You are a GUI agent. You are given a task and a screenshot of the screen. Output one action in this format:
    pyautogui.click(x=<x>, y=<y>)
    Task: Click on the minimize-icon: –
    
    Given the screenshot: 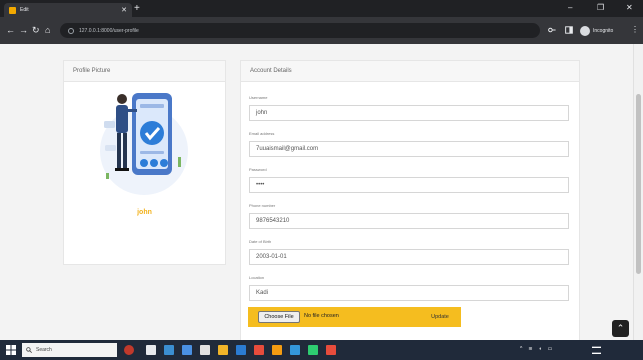 What is the action you would take?
    pyautogui.click(x=570, y=8)
    